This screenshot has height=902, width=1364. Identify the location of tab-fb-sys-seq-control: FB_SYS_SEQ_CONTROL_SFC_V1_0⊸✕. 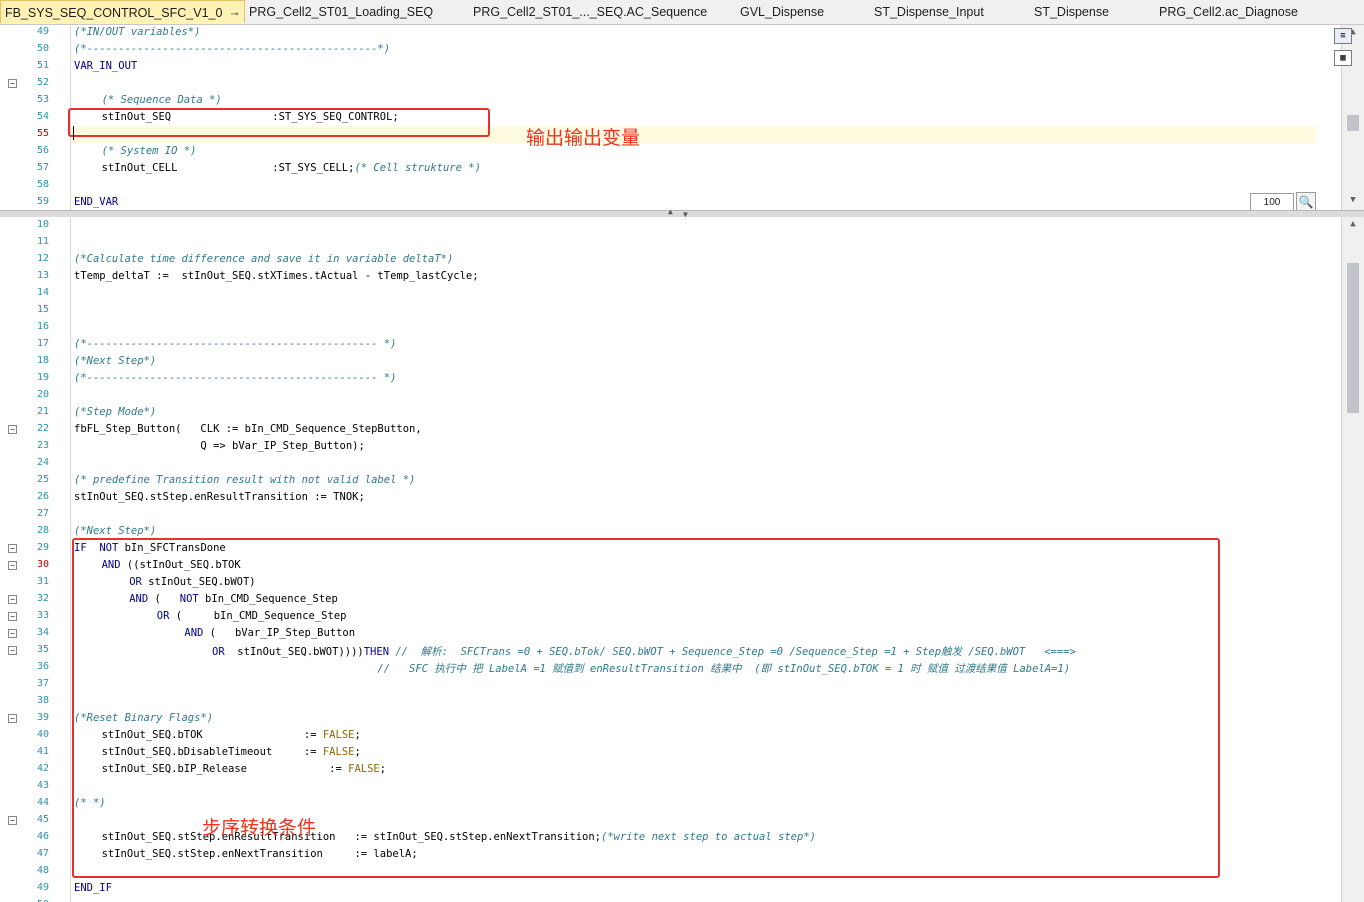
(122, 11).